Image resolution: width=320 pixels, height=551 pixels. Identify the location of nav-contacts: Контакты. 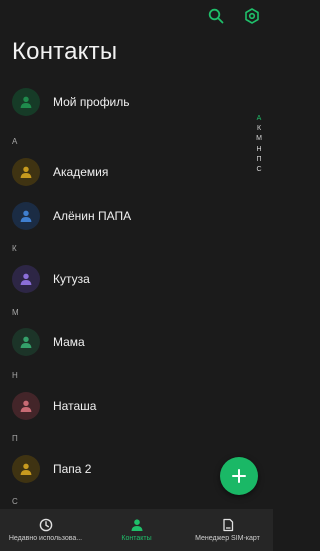
(136, 530).